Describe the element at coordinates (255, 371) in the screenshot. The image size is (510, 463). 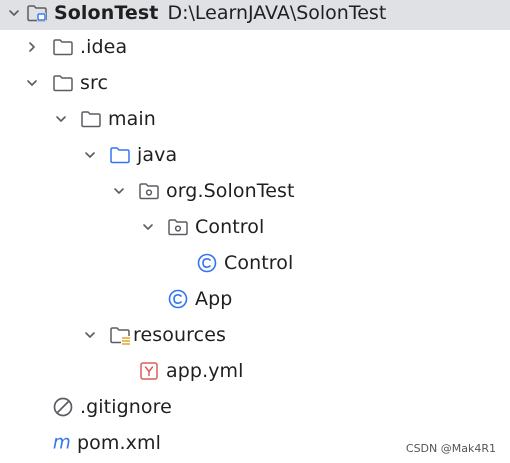
I see `tree-row-app-yml: app.yml` at that location.